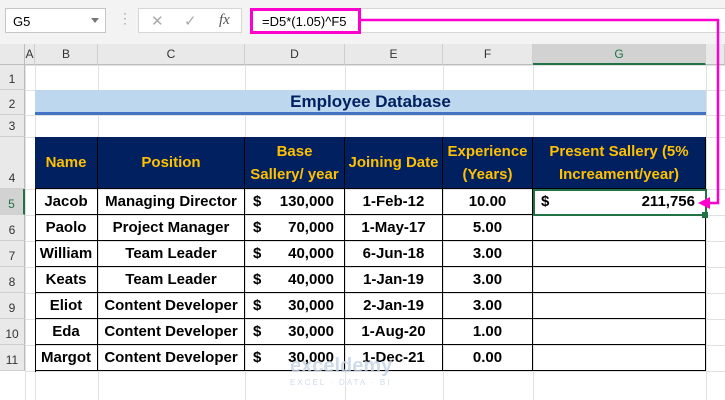 This screenshot has height=400, width=725. What do you see at coordinates (341, 371) in the screenshot?
I see `watermark-logo: exceldemy EXCEL · DATA · BI` at bounding box center [341, 371].